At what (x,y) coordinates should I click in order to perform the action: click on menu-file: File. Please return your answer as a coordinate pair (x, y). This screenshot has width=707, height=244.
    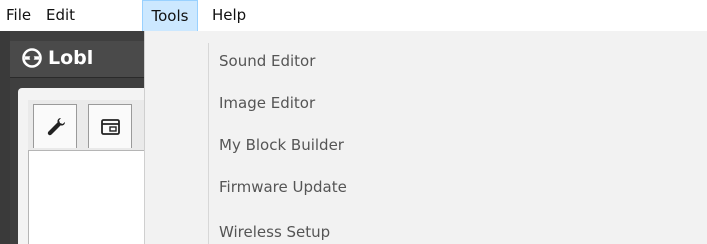
    Looking at the image, I should click on (22, 15).